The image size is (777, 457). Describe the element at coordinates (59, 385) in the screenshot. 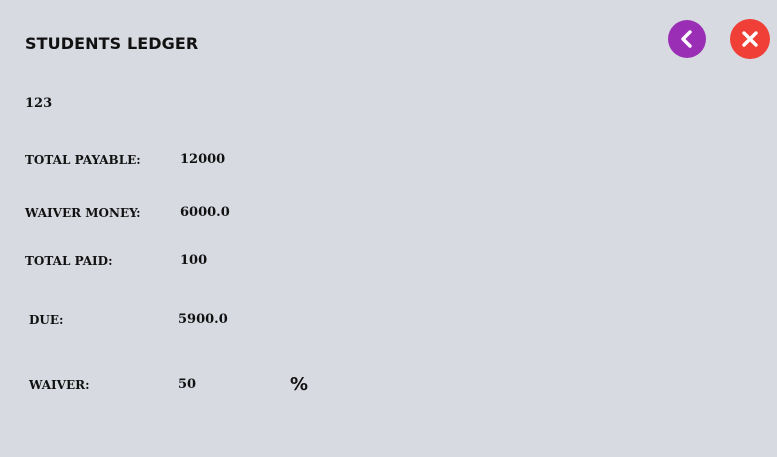

I see `waiver-label: WAIVER:` at that location.